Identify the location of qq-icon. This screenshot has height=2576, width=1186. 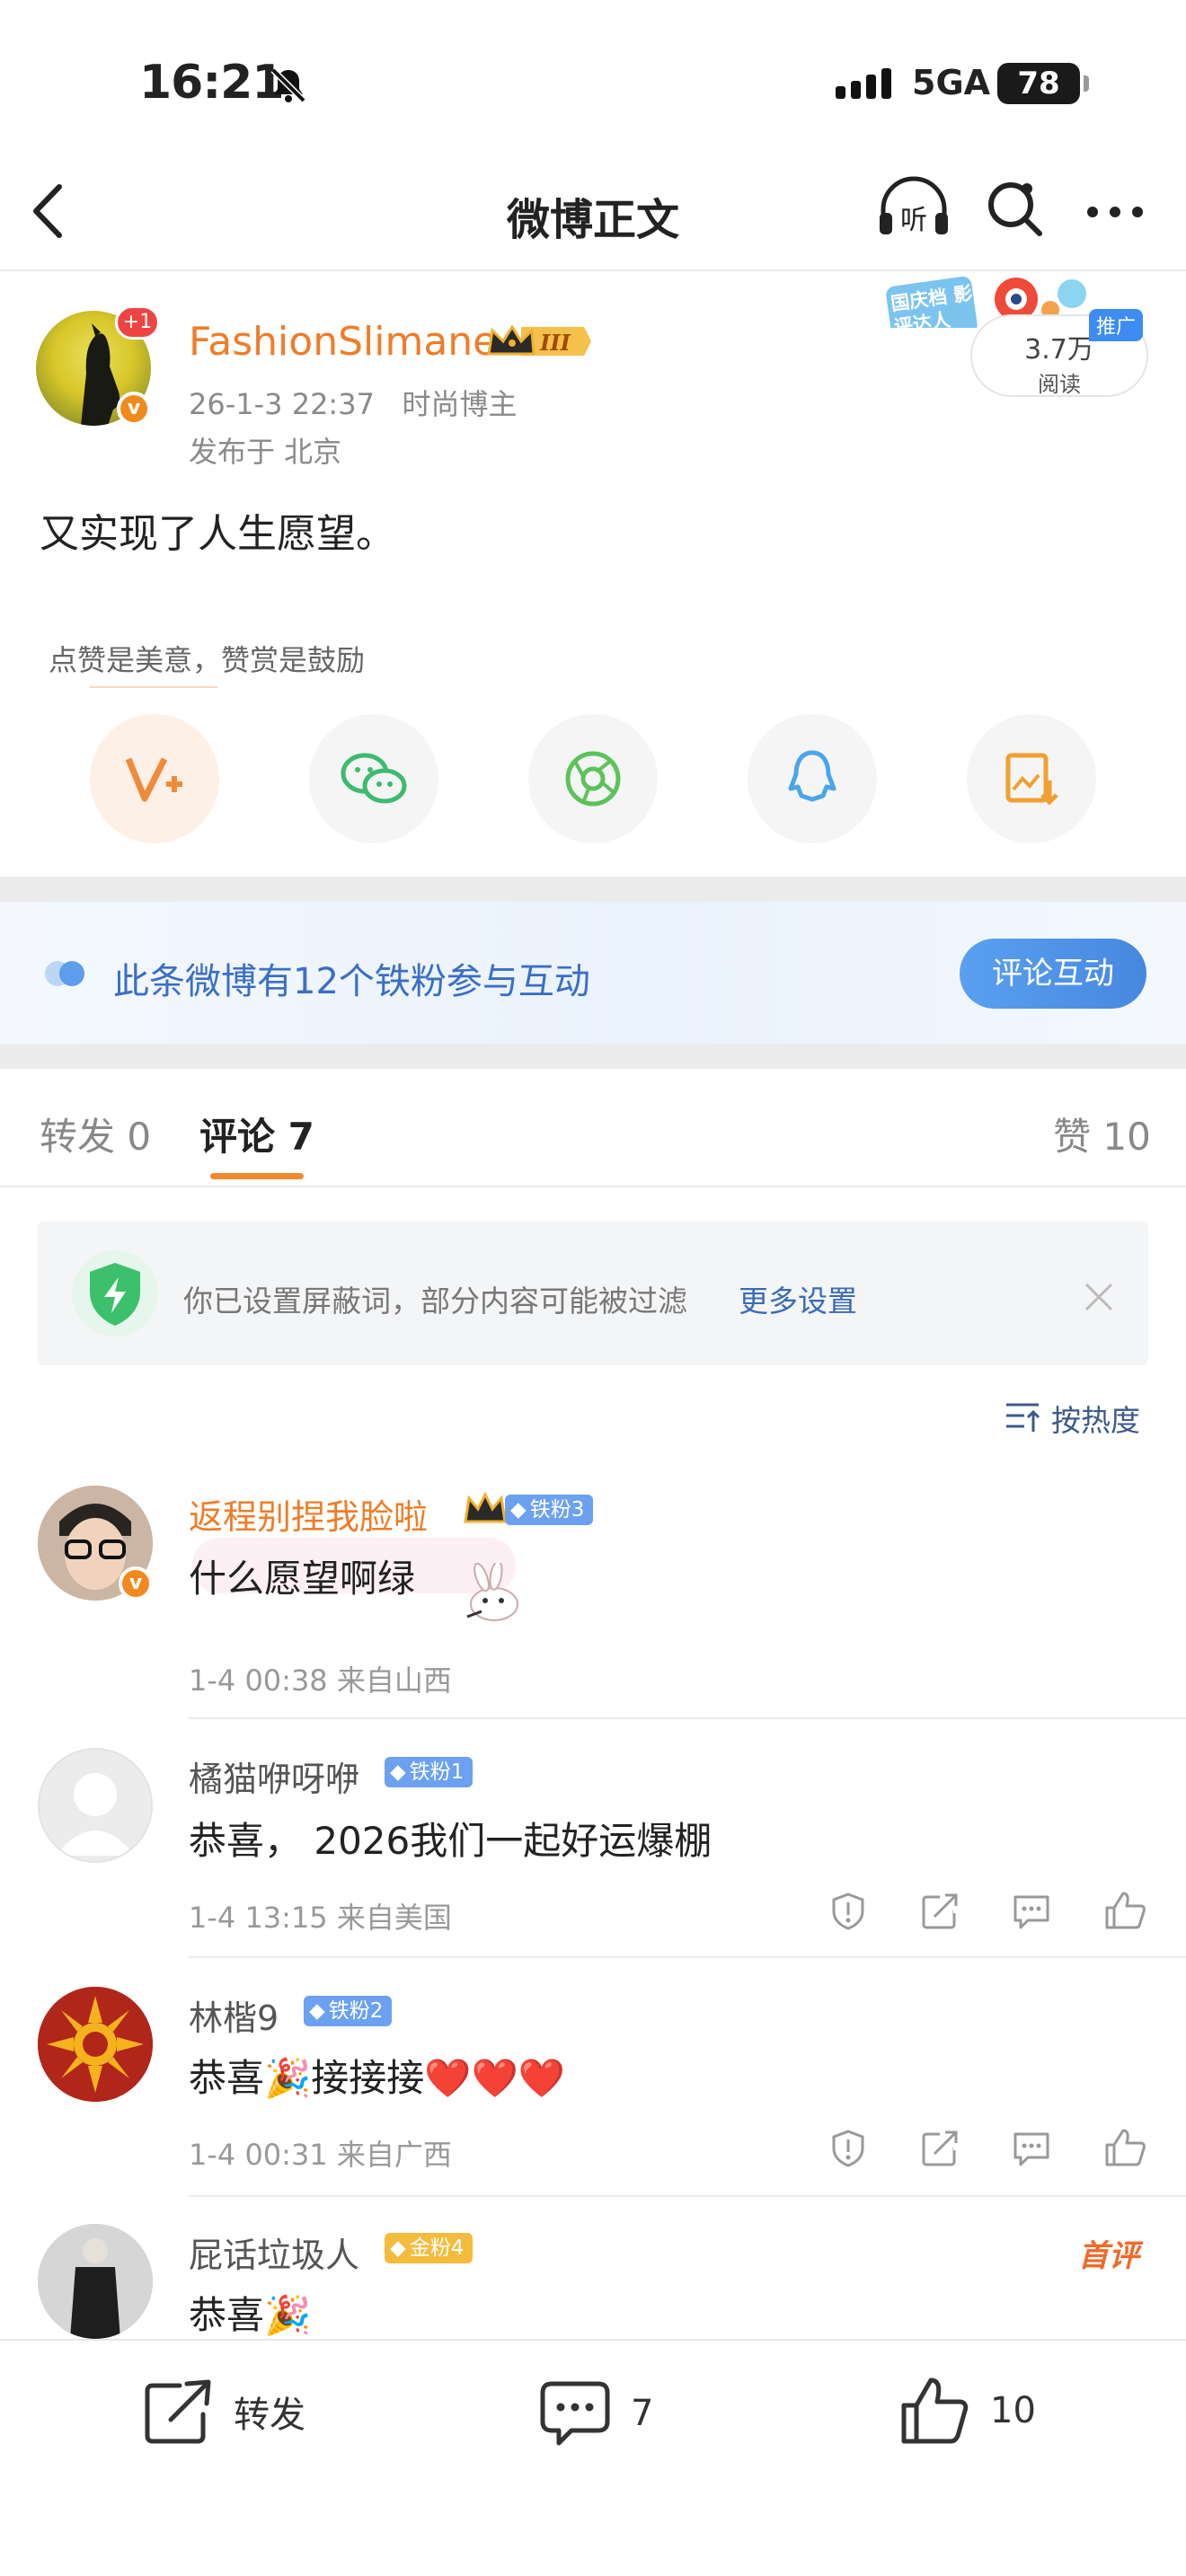
(812, 776).